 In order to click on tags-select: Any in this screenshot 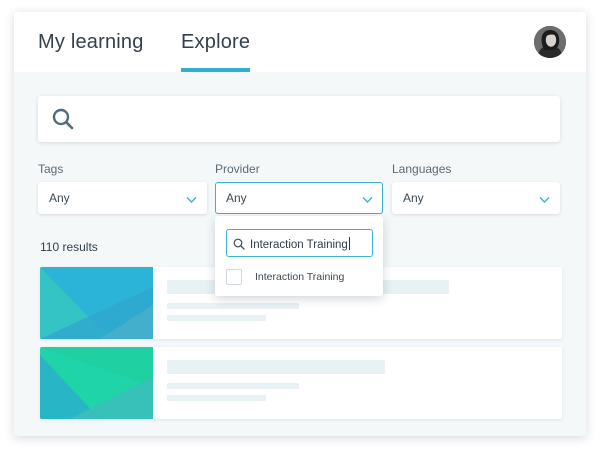, I will do `click(122, 198)`.